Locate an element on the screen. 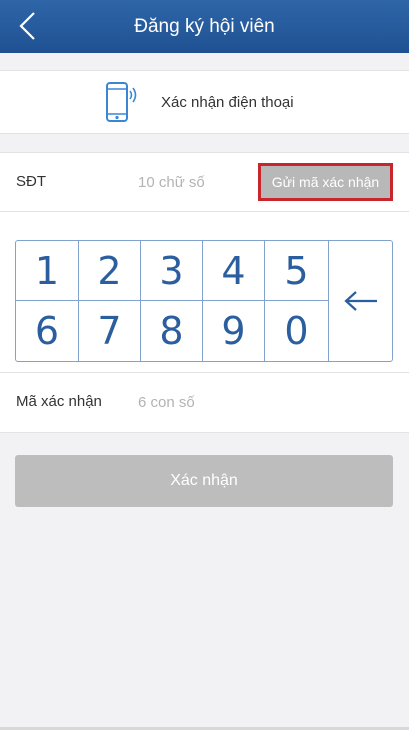 The width and height of the screenshot is (409, 730). keypad-key-6: 6 is located at coordinates (47, 331).